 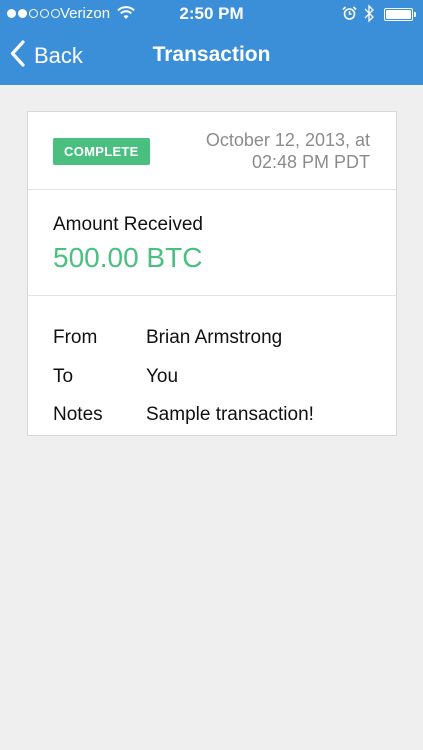 I want to click on amount-row: Amount Received 500.00 BTC, so click(x=212, y=243).